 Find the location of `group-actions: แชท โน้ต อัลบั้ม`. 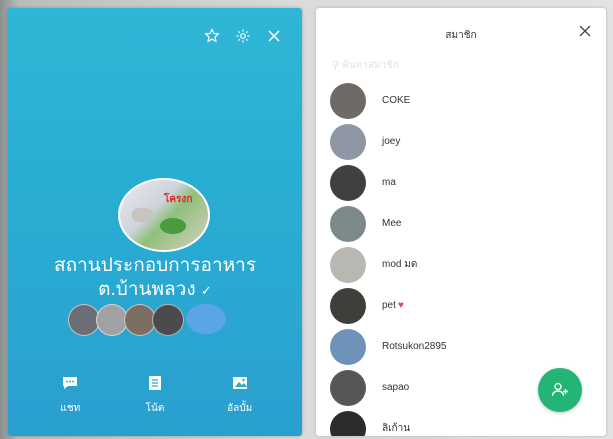

group-actions: แชท โน้ต อัลบั้ม is located at coordinates (155, 395).